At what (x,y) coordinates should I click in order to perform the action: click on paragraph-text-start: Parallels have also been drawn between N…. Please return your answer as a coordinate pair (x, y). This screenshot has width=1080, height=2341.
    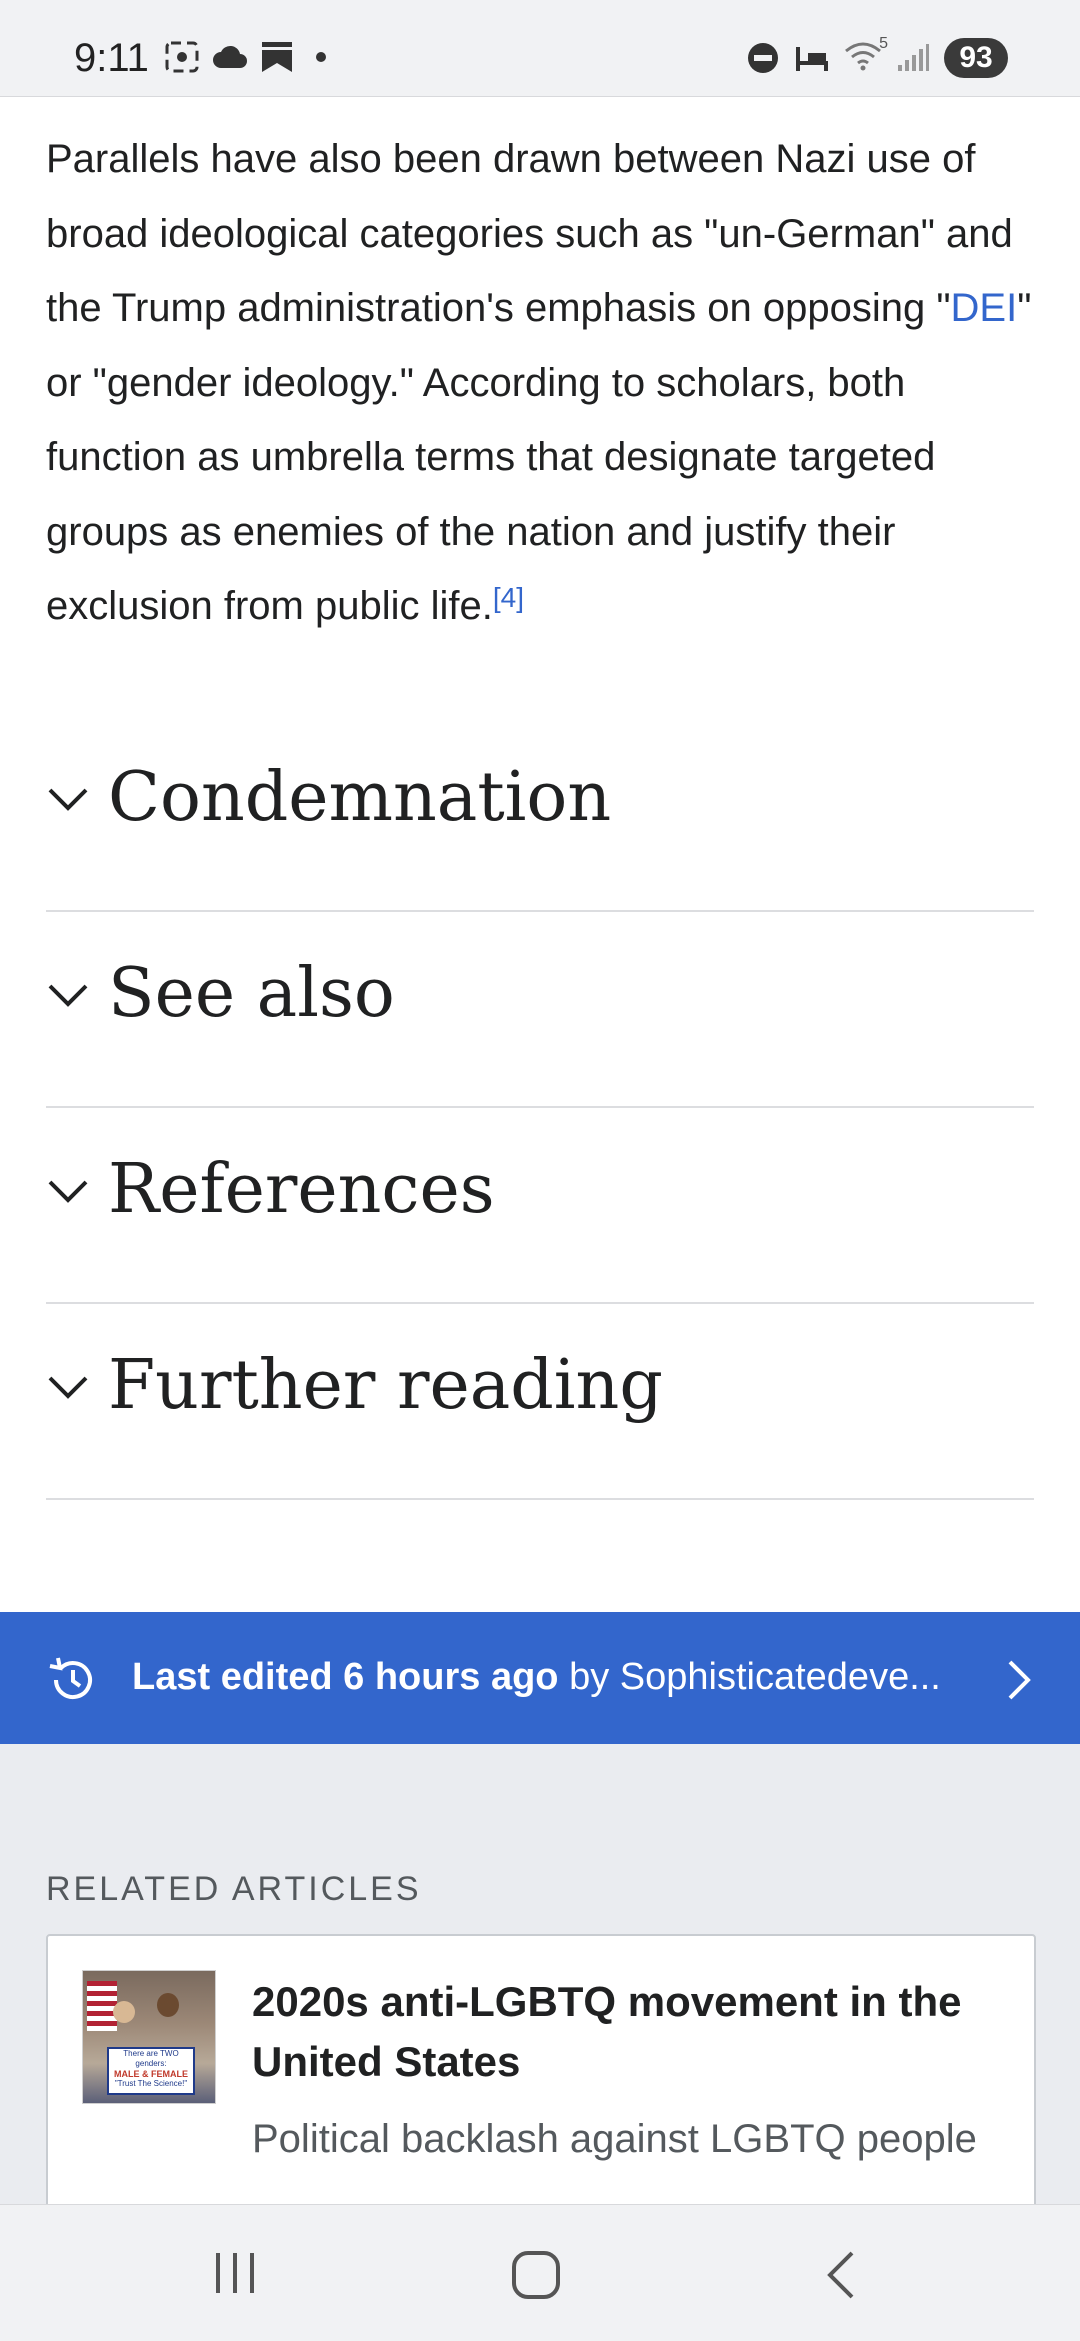
    Looking at the image, I should click on (529, 233).